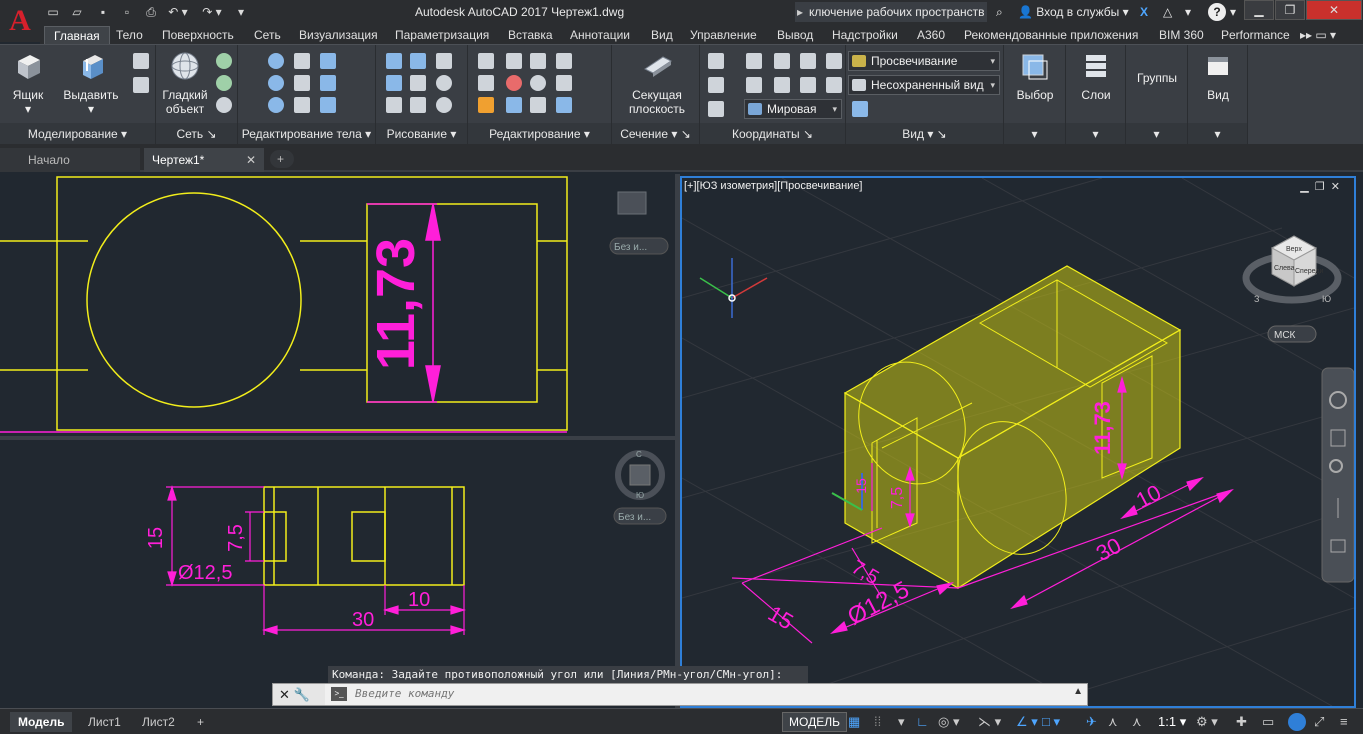  Describe the element at coordinates (1292, 289) in the screenshot. I see `viewcube: Верх Слева Спереди З Ю МСК` at that location.